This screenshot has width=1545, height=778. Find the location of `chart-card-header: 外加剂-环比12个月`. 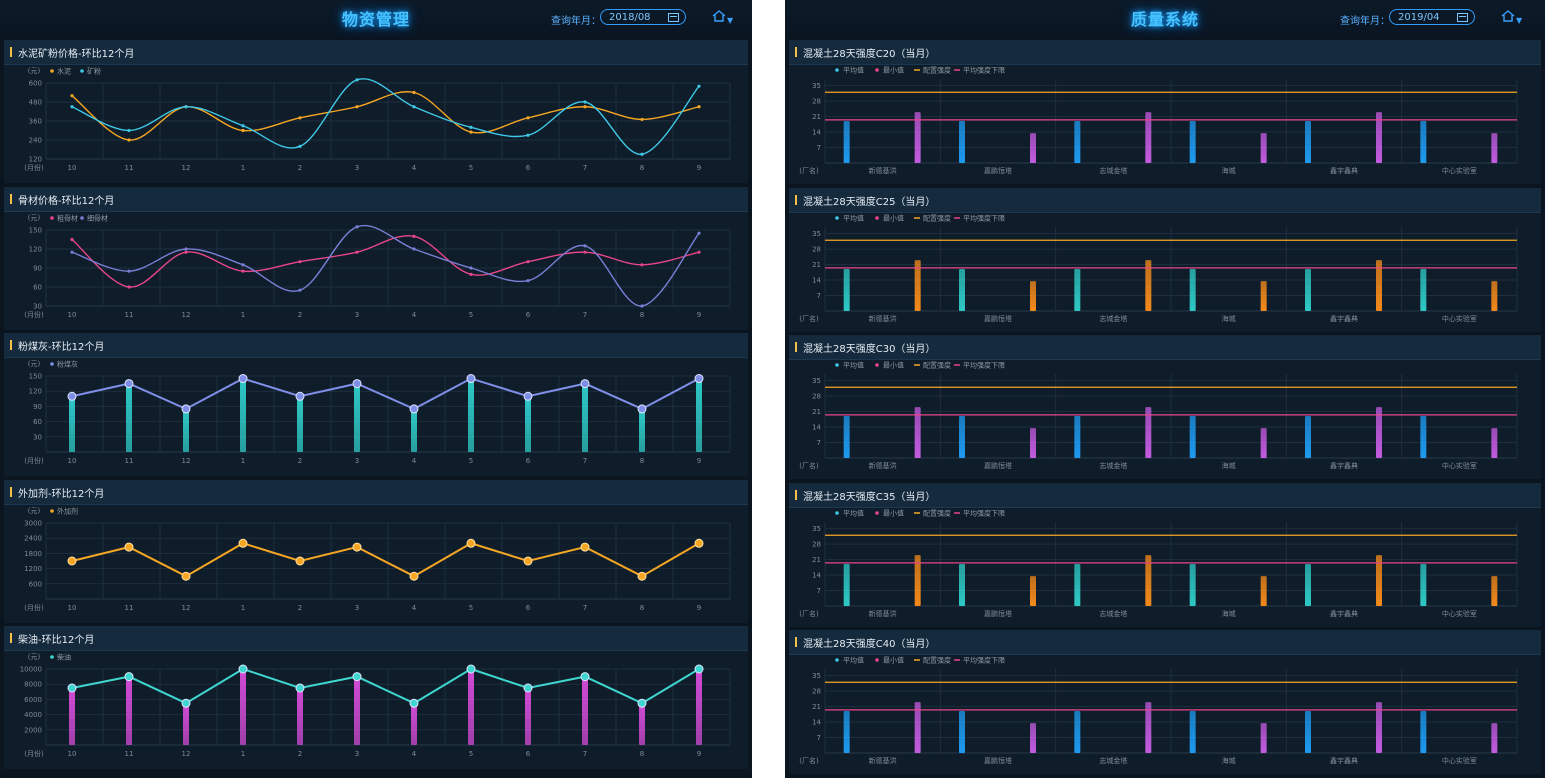

chart-card-header: 外加剂-环比12个月 is located at coordinates (376, 492).